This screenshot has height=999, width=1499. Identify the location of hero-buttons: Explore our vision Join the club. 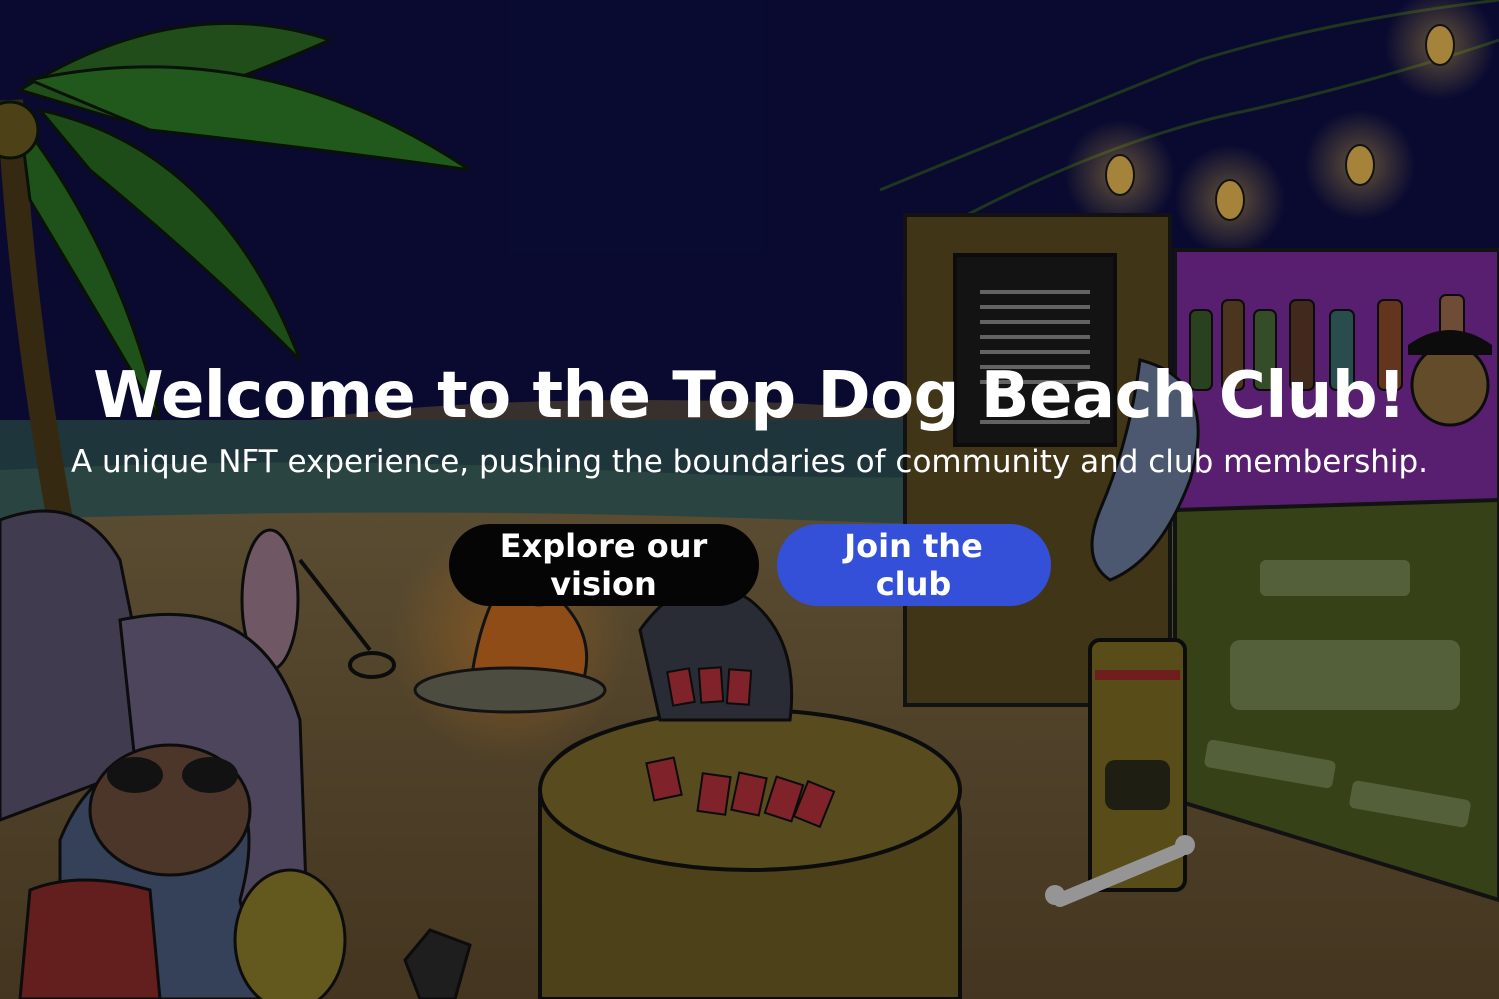
(749, 565).